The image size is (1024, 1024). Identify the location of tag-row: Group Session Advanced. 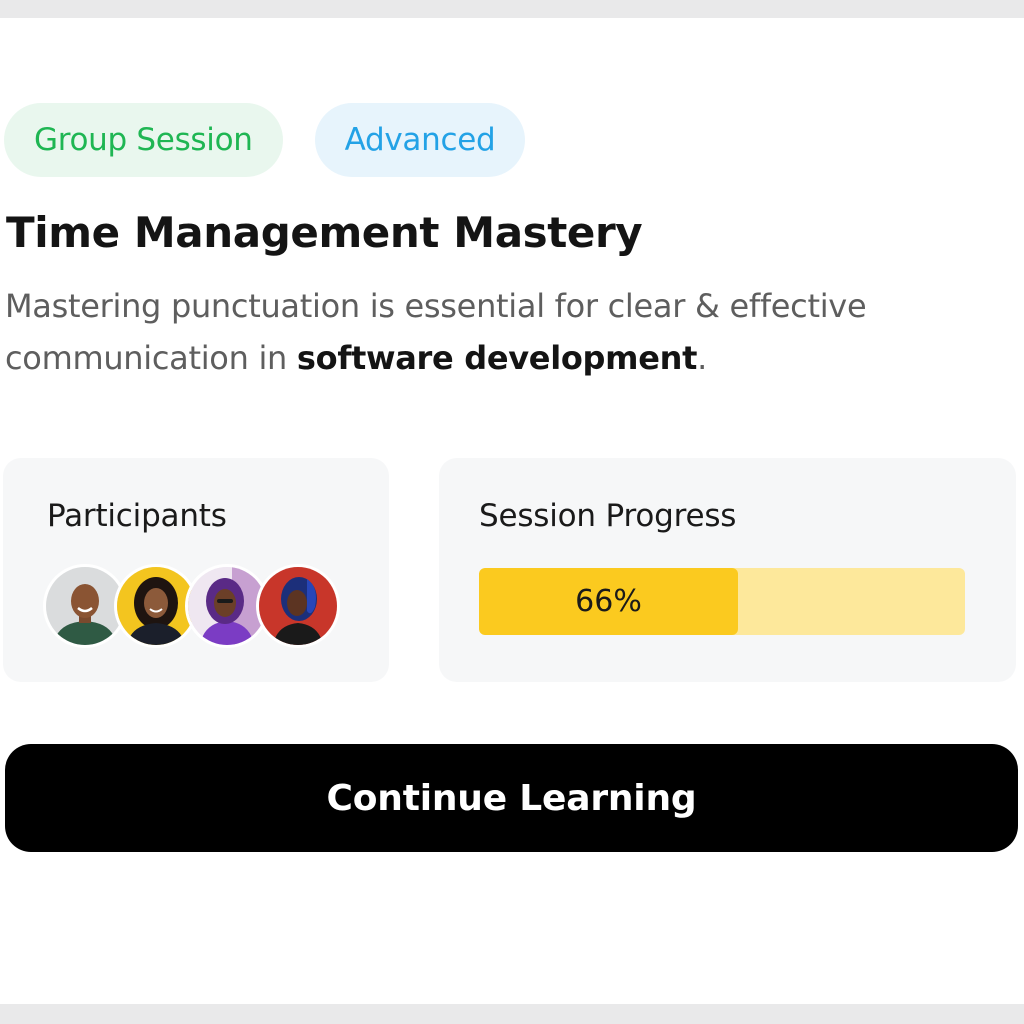
(265, 140).